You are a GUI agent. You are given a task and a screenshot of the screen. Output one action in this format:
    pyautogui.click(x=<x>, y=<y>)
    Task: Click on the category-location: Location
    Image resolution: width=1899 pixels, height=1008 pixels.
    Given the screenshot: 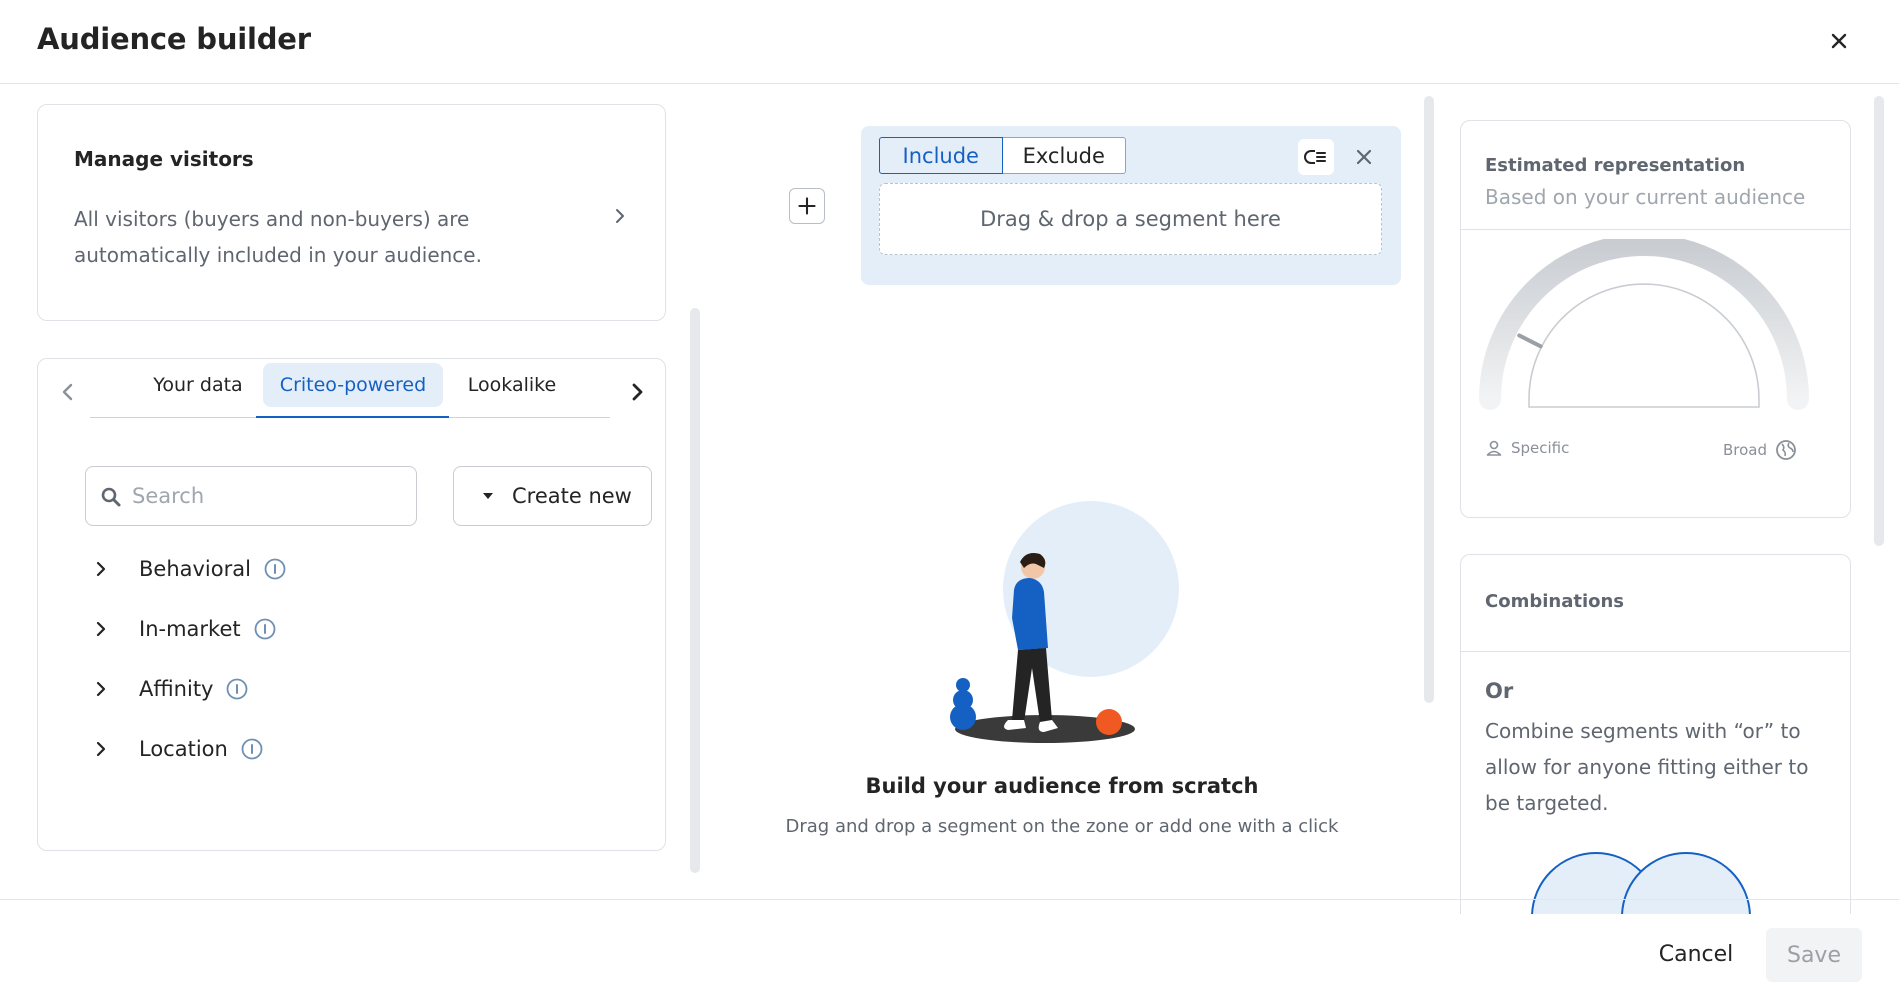 What is the action you would take?
    pyautogui.click(x=174, y=749)
    